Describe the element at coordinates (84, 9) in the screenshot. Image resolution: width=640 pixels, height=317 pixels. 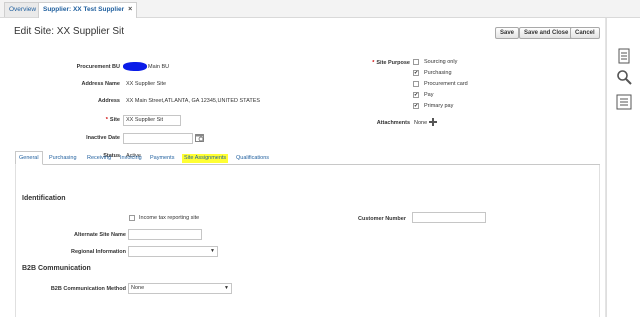
I see `tab-supplier-label: Supplier: XX Test Supplier` at that location.